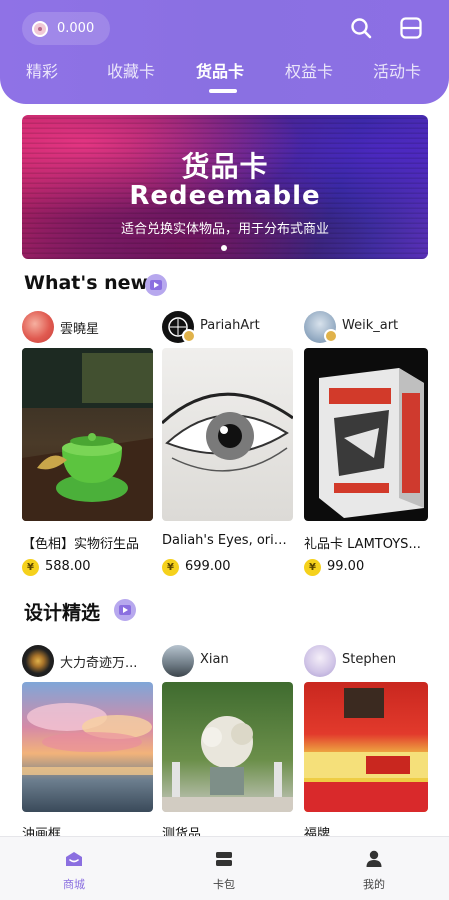 The image size is (449, 900). I want to click on creator-row: PariahArt, so click(227, 327).